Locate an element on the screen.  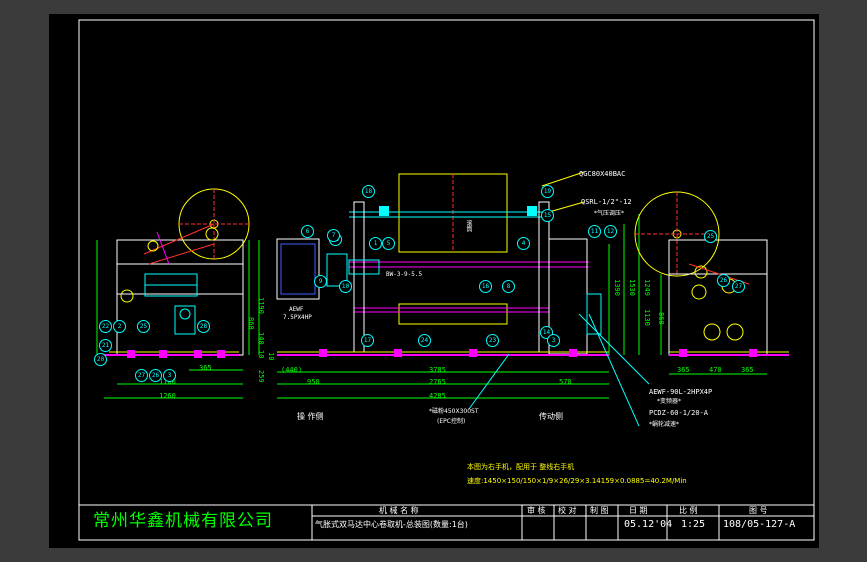
header-draw: 制 图 is located at coordinates (599, 510).